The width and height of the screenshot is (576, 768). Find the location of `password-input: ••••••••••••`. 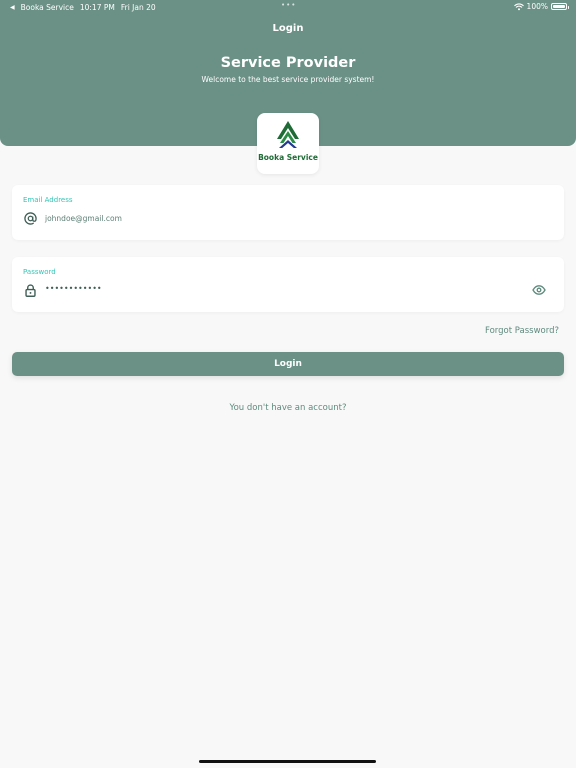

password-input: •••••••••••• is located at coordinates (73, 288).